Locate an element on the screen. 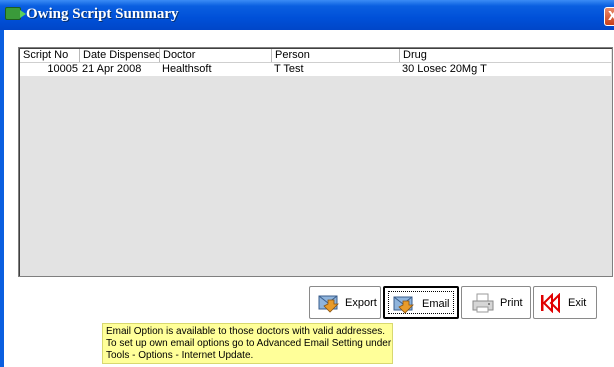 The image size is (614, 367). column-header-doctor: Doctor is located at coordinates (216, 55).